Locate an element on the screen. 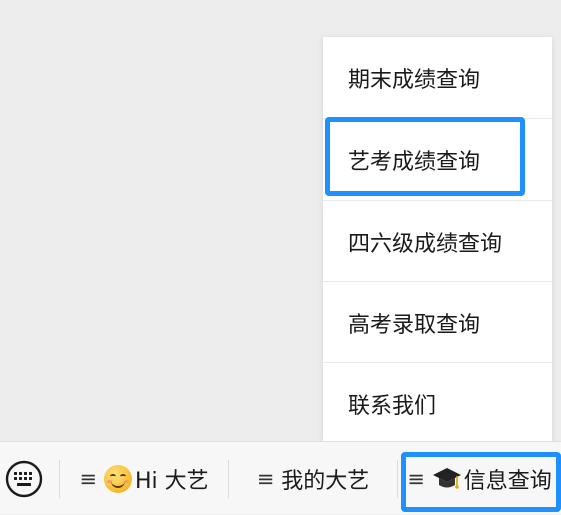 This screenshot has width=561, height=515. smiling-face-icon is located at coordinates (117, 478).